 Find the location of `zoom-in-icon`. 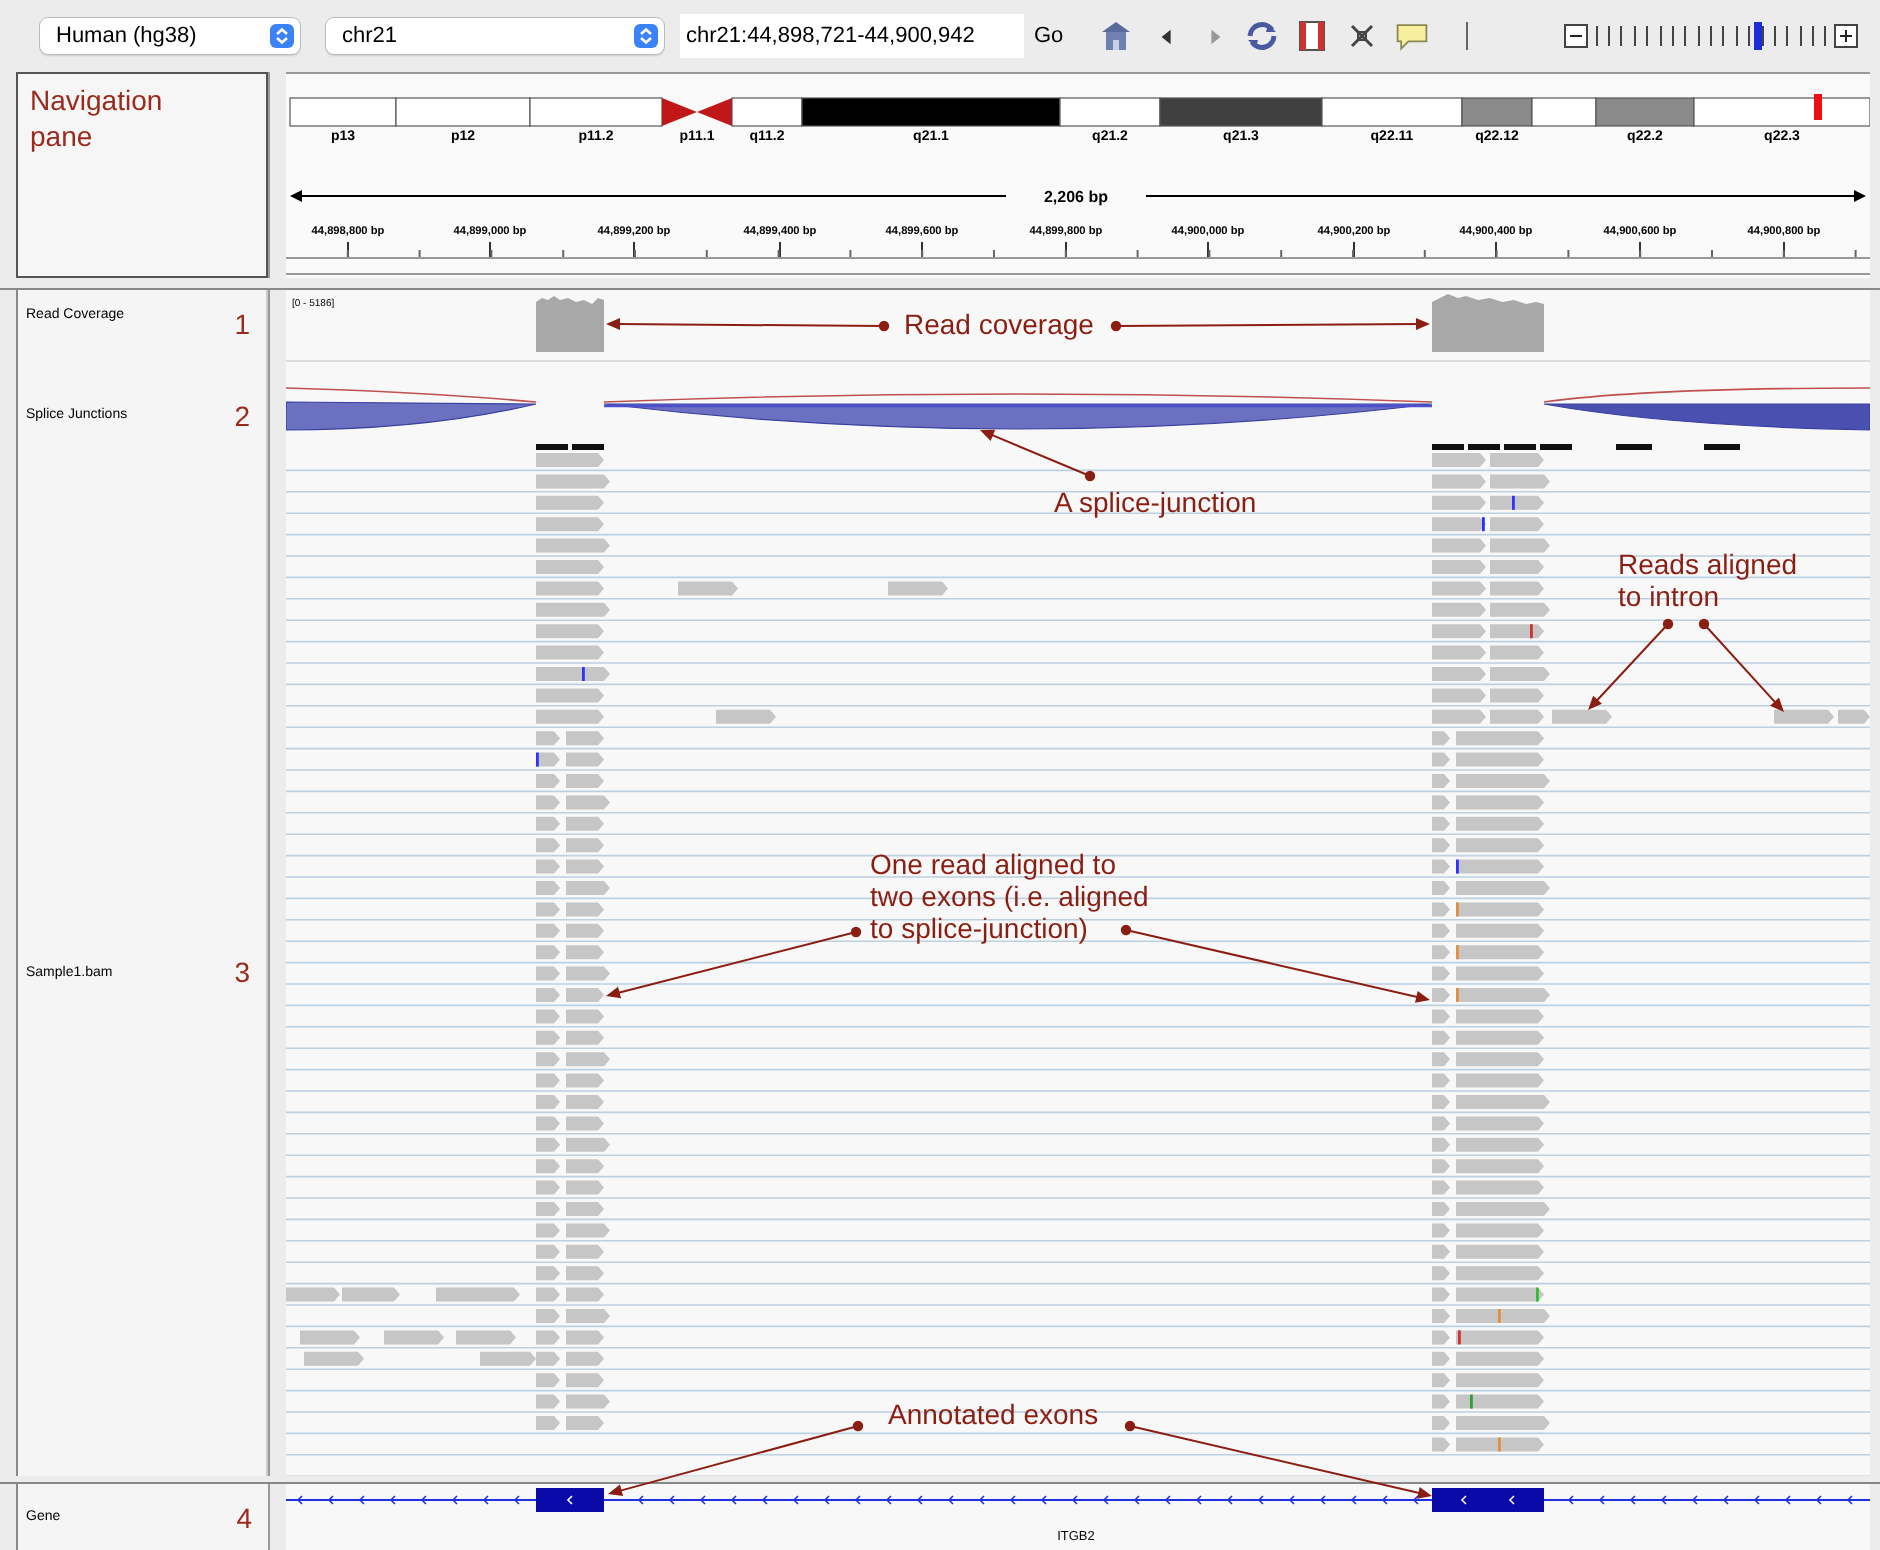

zoom-in-icon is located at coordinates (1845, 36).